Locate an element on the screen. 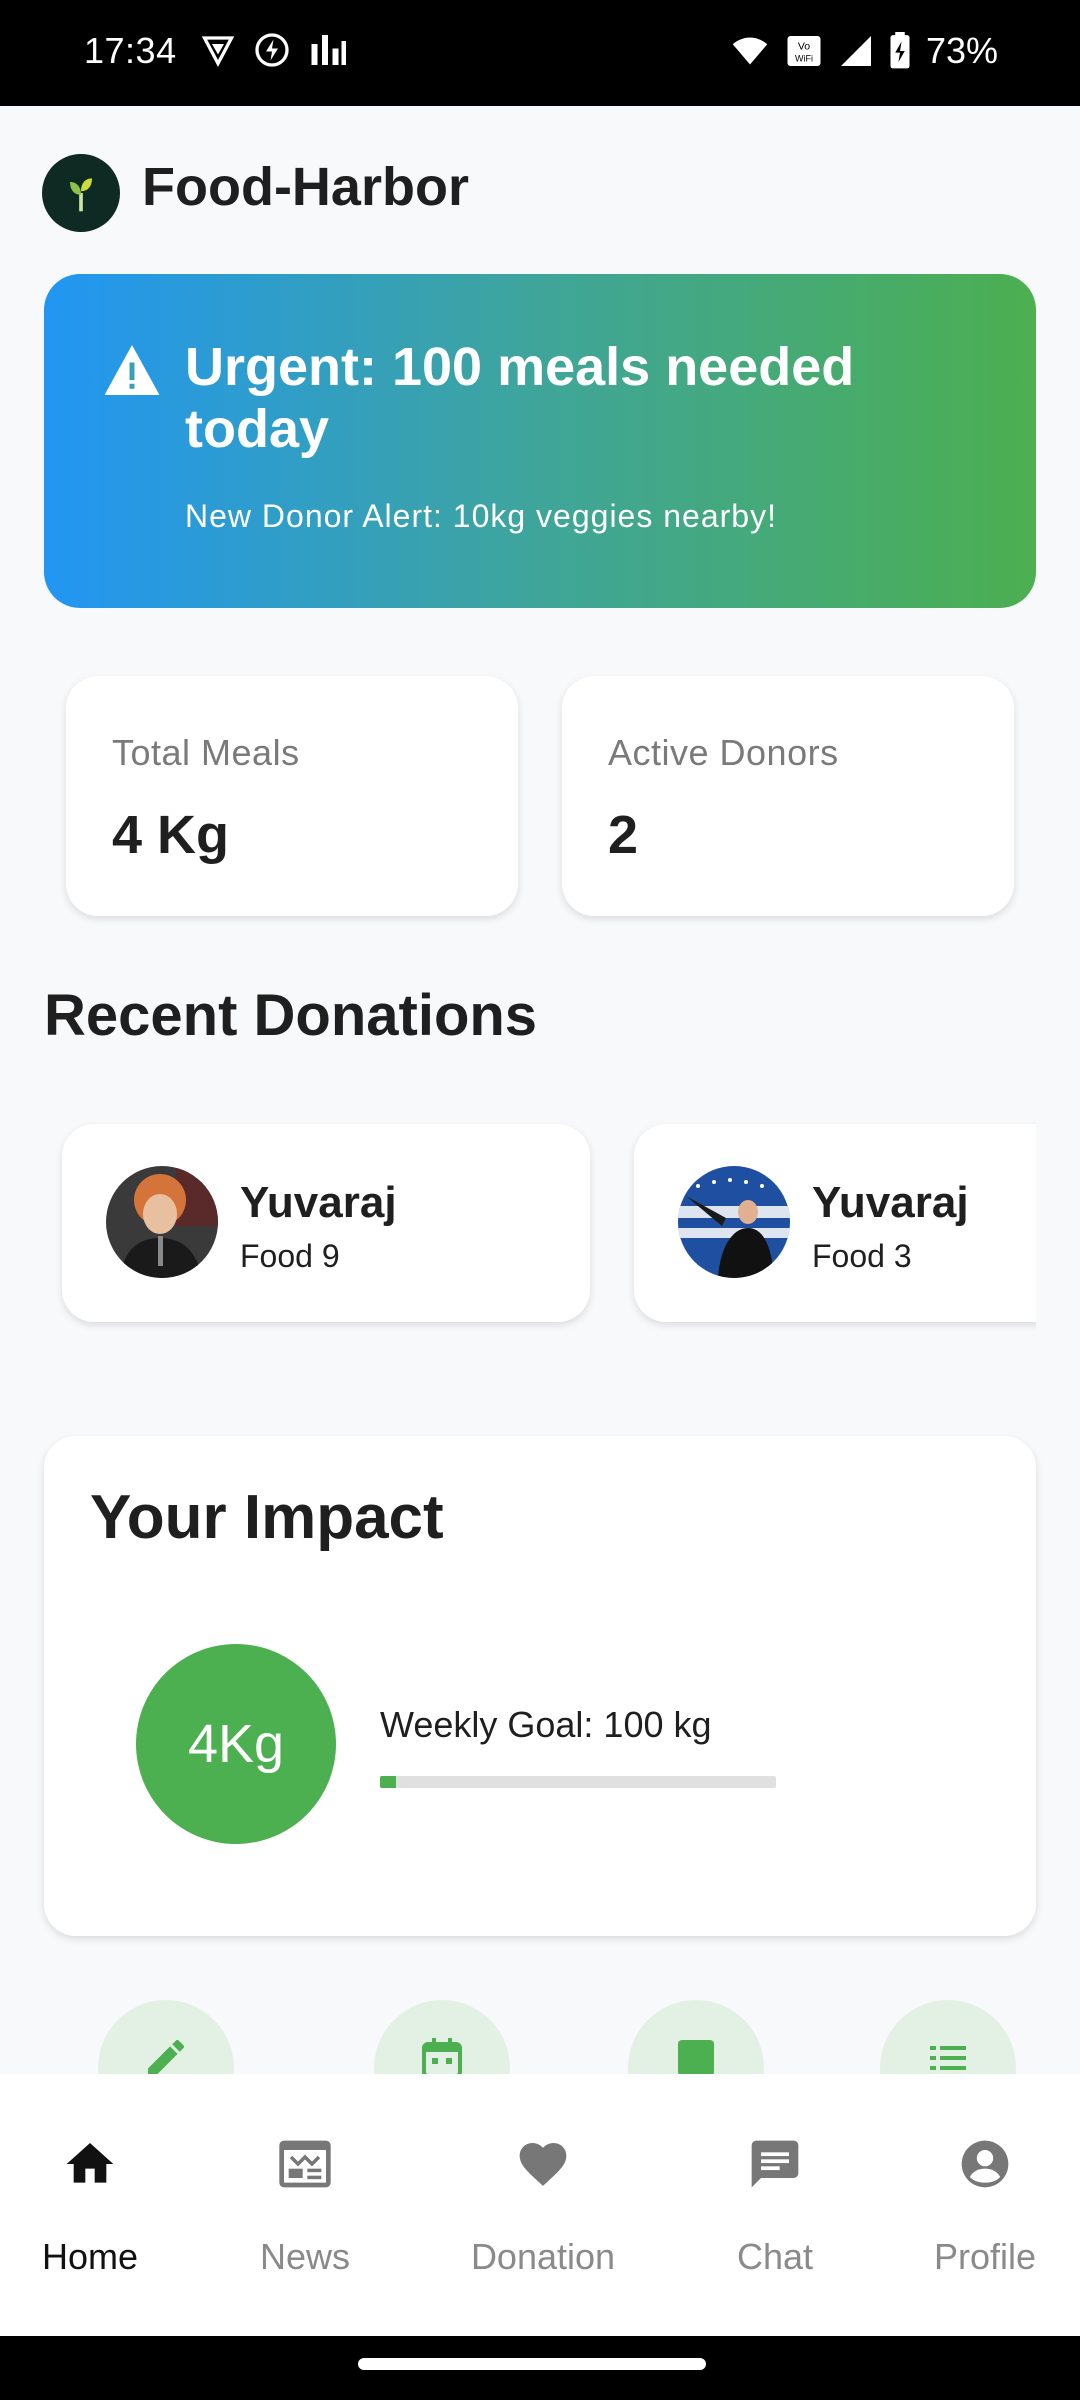  donation-card: Yuvaraj Food 3 is located at coordinates (835, 1223).